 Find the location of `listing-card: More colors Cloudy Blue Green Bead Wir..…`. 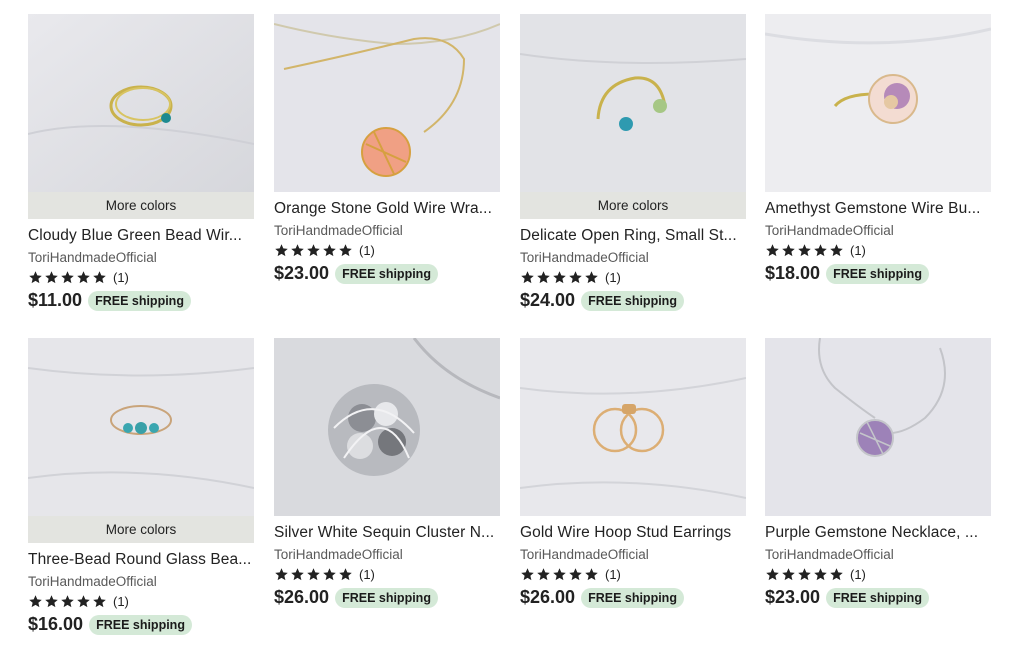

listing-card: More colors Cloudy Blue Green Bead Wir..… is located at coordinates (141, 162).